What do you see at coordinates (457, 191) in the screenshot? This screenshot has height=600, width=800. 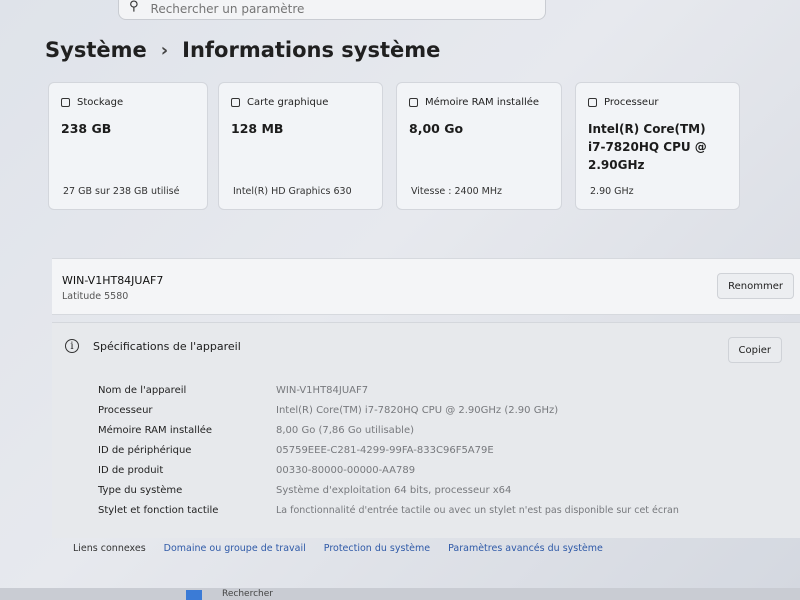 I see `card-footer: Vitesse : 2400 MHz` at bounding box center [457, 191].